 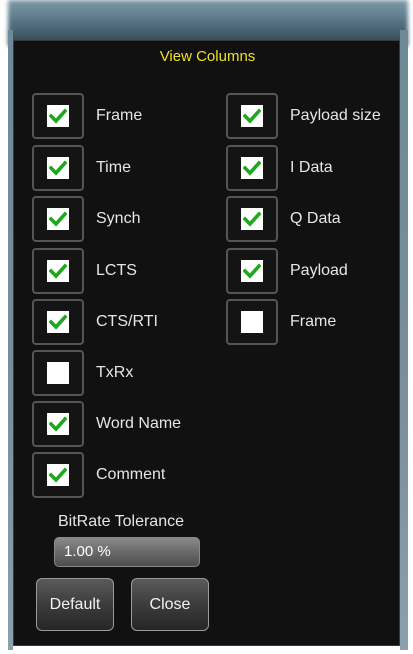 I want to click on default-button: Default, so click(x=75, y=604).